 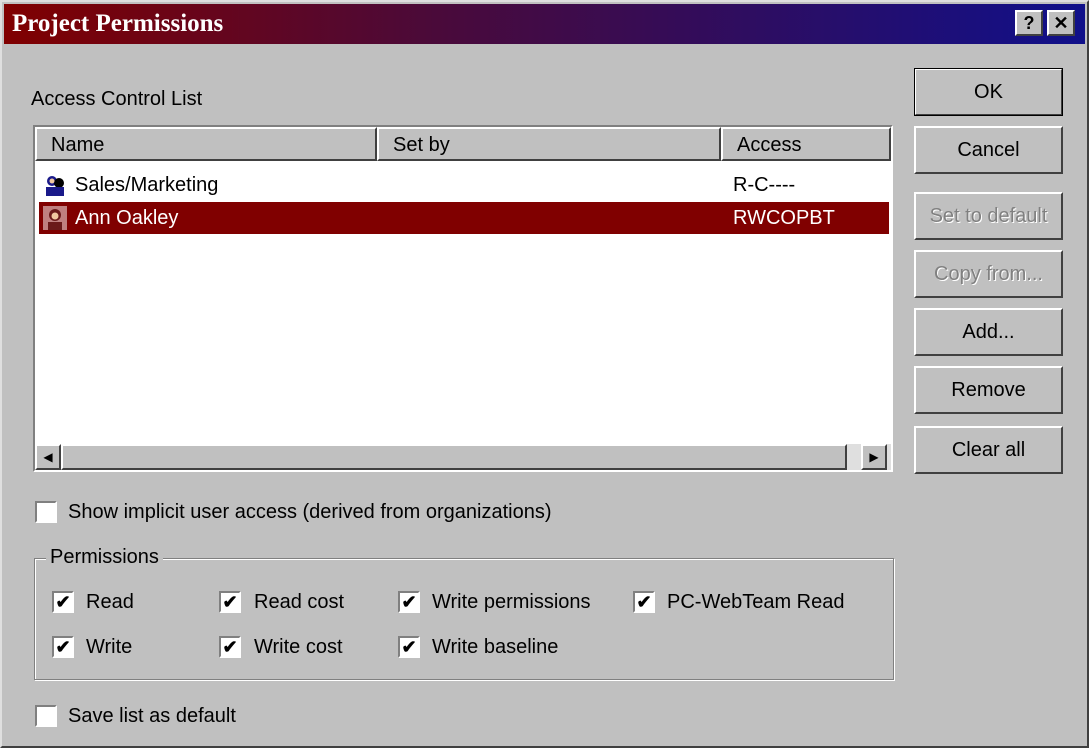 What do you see at coordinates (109, 647) in the screenshot?
I see `write-label: Write` at bounding box center [109, 647].